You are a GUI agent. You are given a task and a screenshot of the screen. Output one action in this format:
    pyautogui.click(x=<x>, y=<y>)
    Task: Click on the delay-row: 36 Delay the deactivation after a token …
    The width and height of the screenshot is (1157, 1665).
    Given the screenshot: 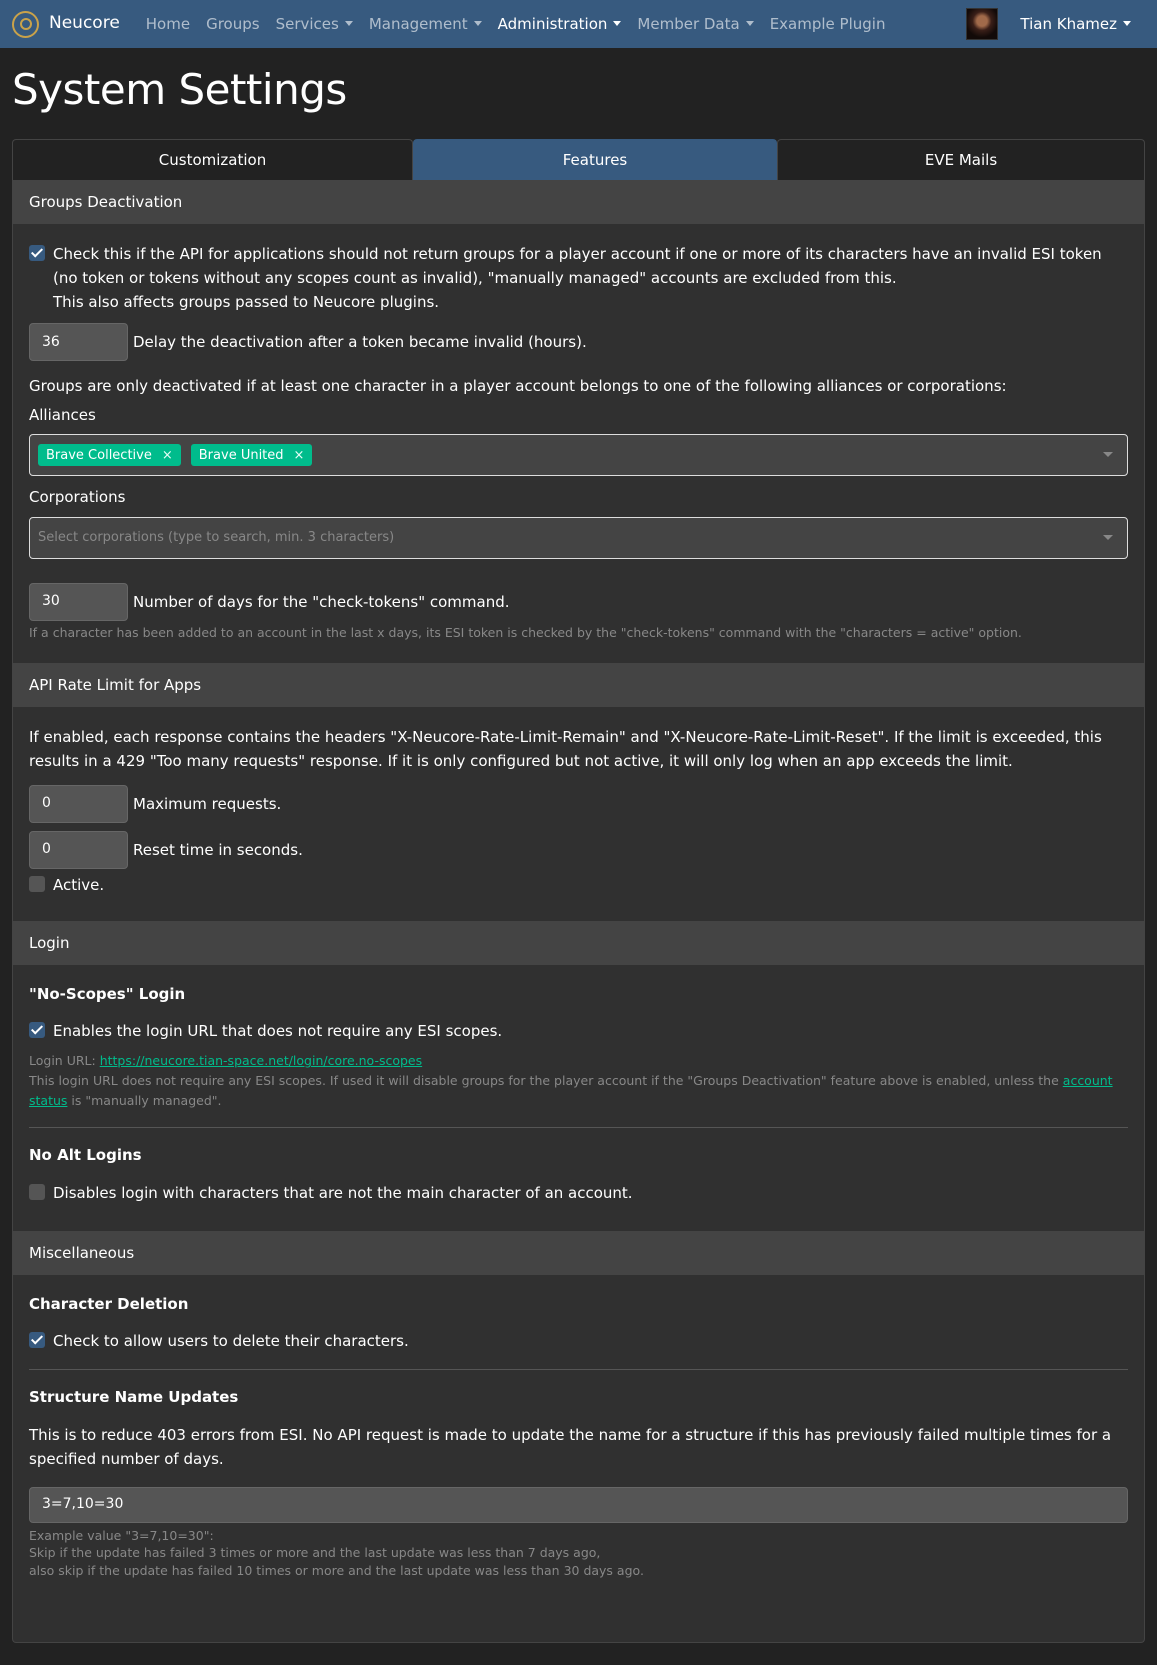 What is the action you would take?
    pyautogui.click(x=578, y=342)
    